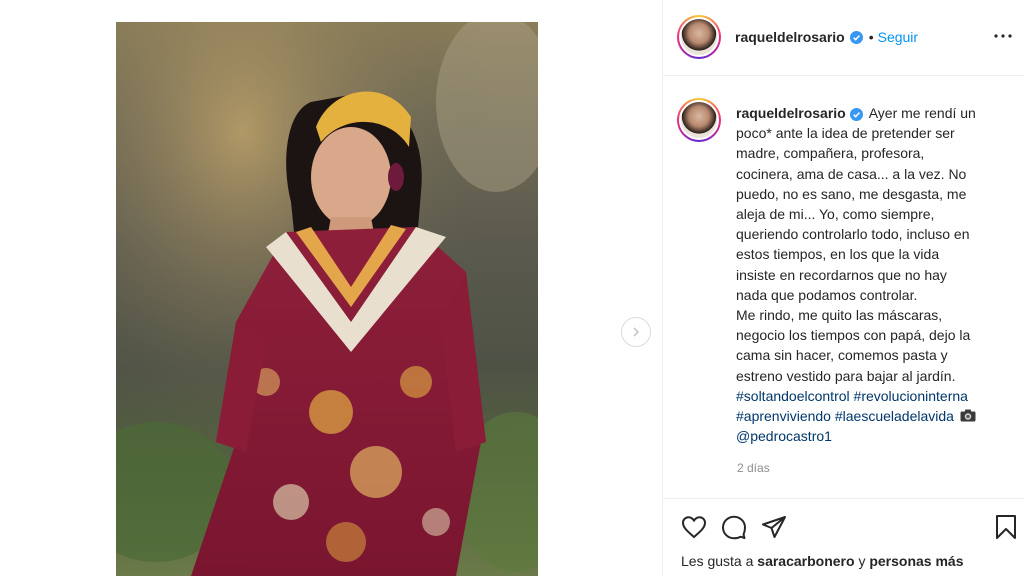 Image resolution: width=1024 pixels, height=576 pixels. What do you see at coordinates (753, 468) in the screenshot?
I see `post-timestamp: 2 días` at bounding box center [753, 468].